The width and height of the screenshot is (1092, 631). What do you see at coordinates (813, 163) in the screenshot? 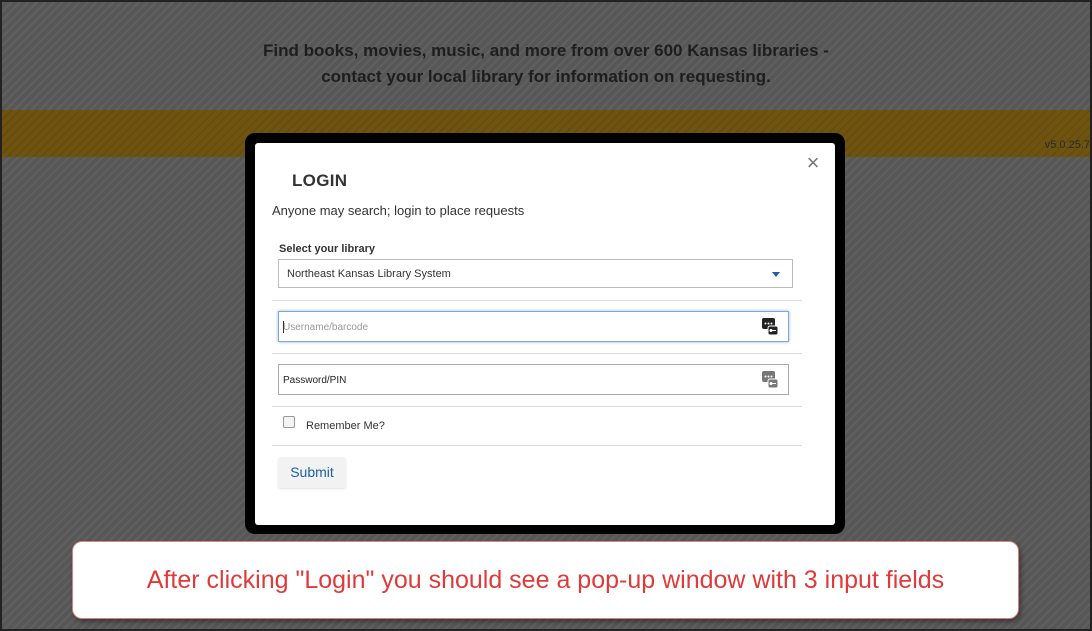
I see `close-icon: ×` at bounding box center [813, 163].